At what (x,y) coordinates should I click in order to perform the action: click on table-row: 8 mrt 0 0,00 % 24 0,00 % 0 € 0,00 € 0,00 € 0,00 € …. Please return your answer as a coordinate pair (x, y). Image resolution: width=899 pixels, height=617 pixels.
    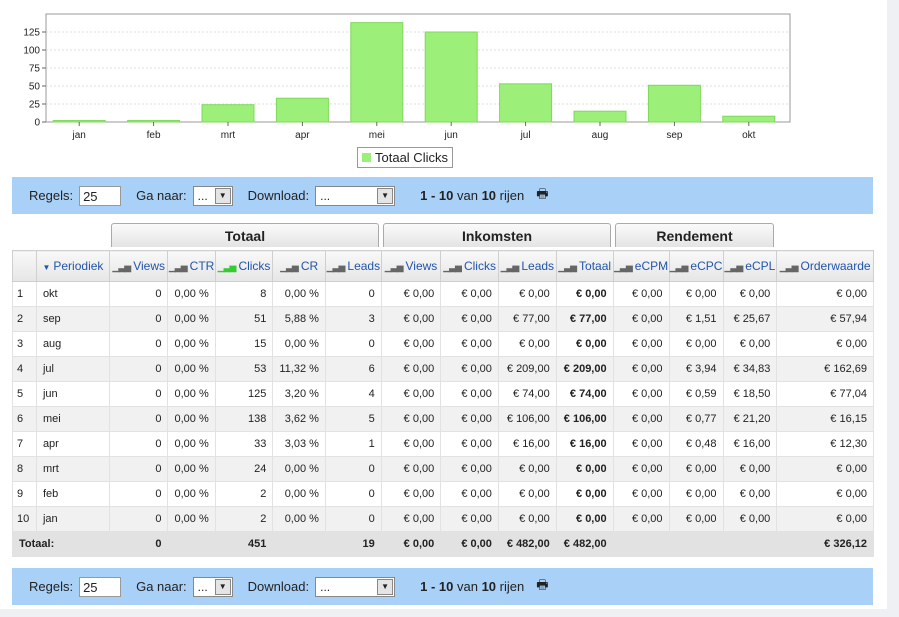
    Looking at the image, I should click on (443, 469).